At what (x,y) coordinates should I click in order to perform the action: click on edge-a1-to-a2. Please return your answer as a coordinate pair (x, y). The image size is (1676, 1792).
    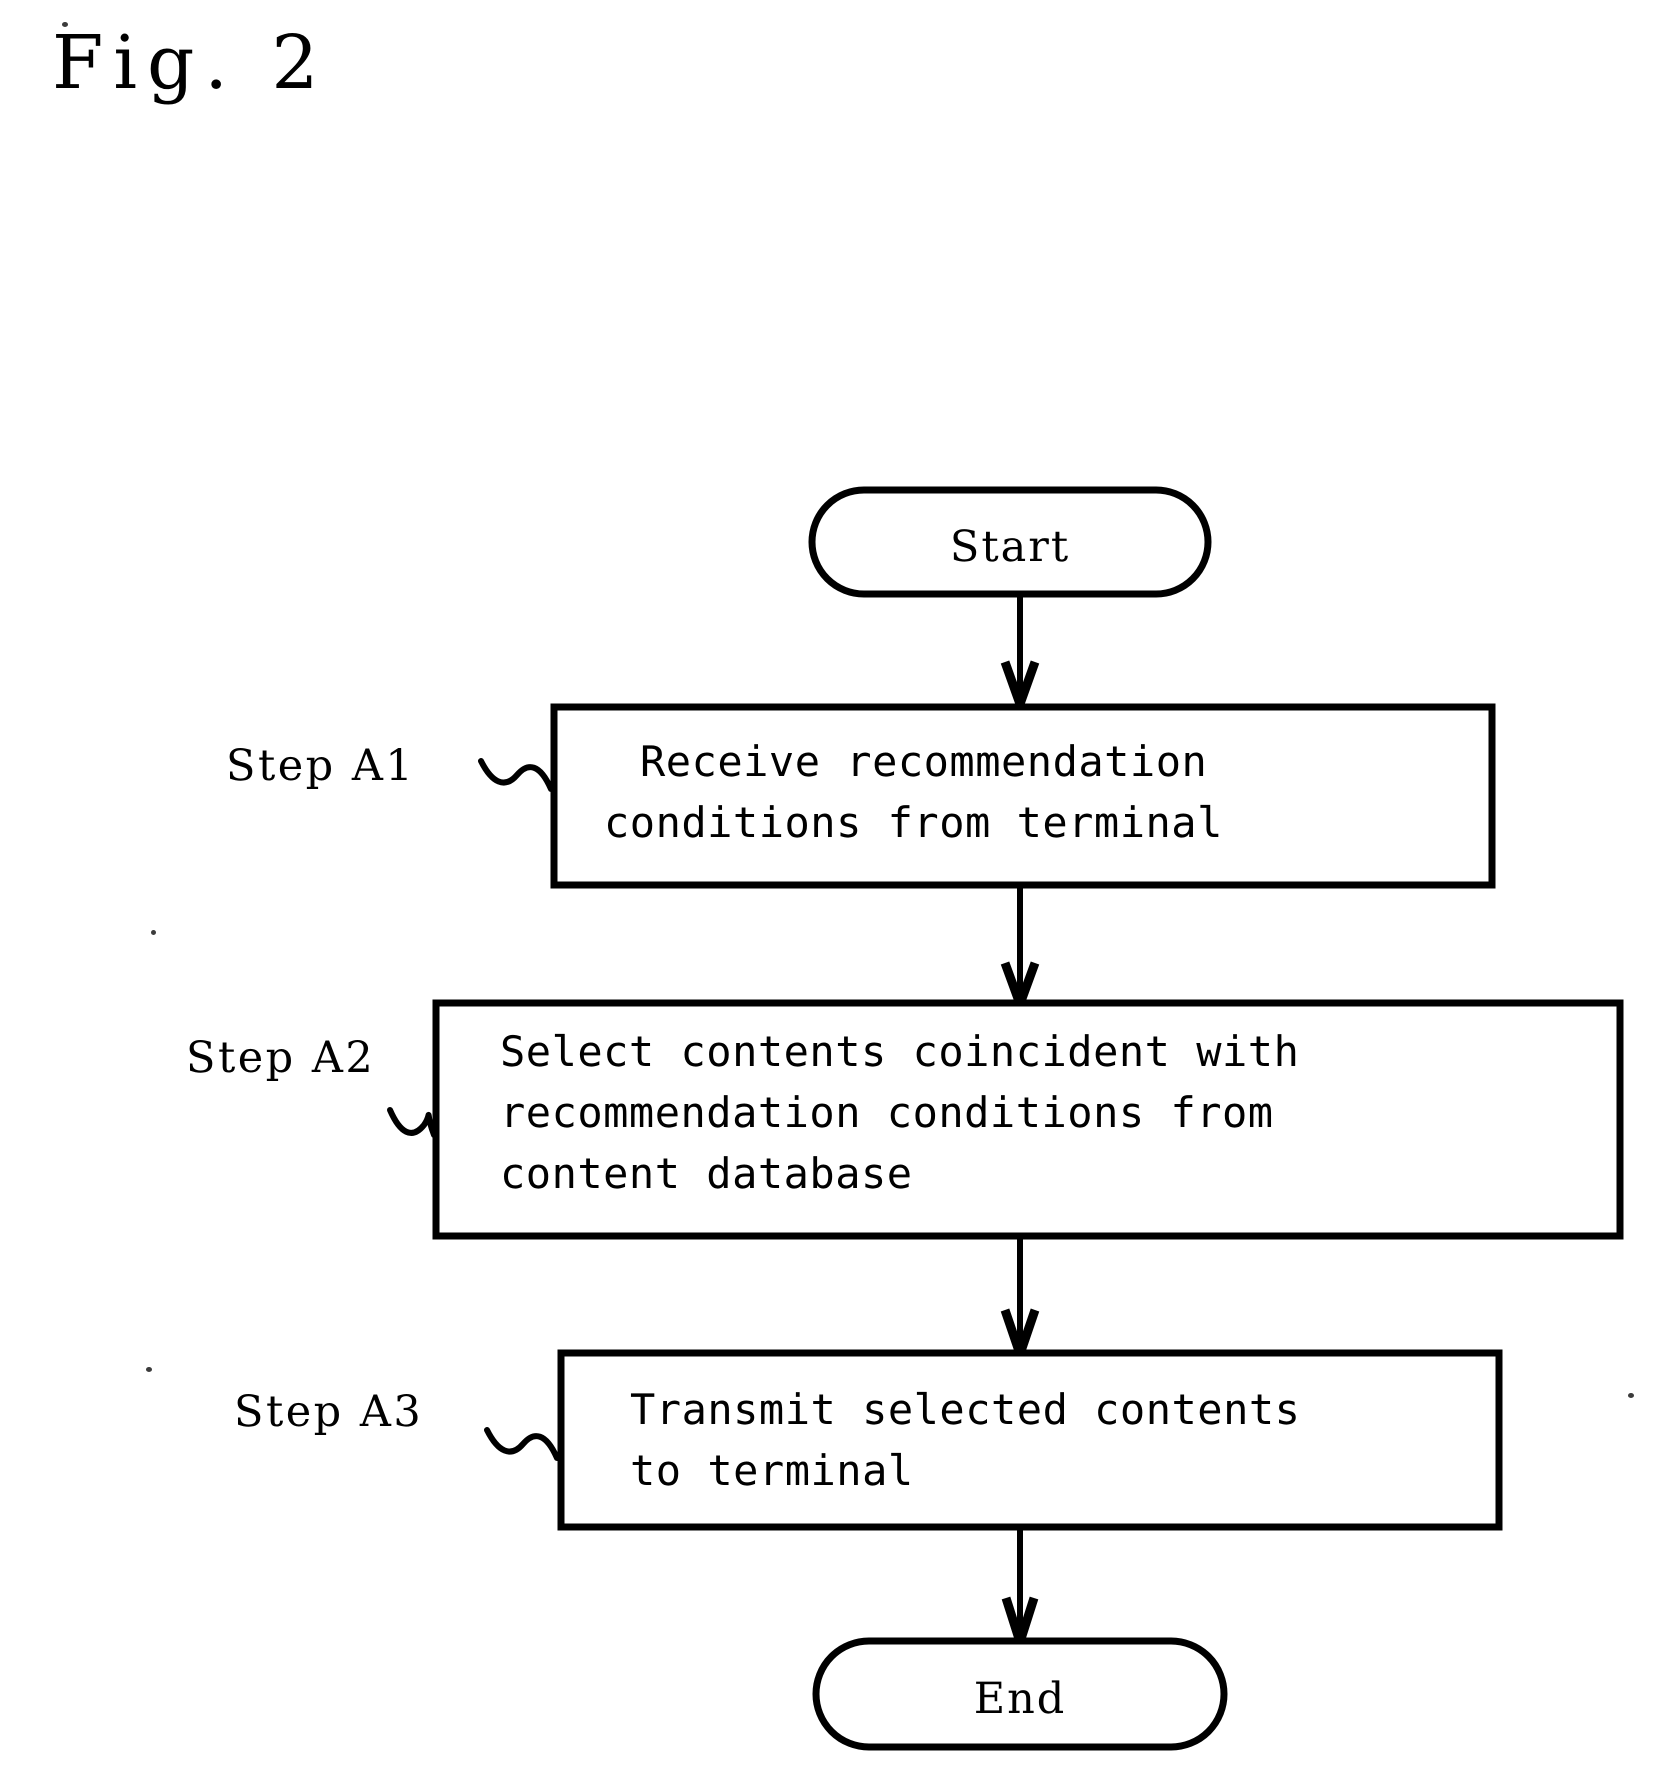
    Looking at the image, I should click on (1020, 951).